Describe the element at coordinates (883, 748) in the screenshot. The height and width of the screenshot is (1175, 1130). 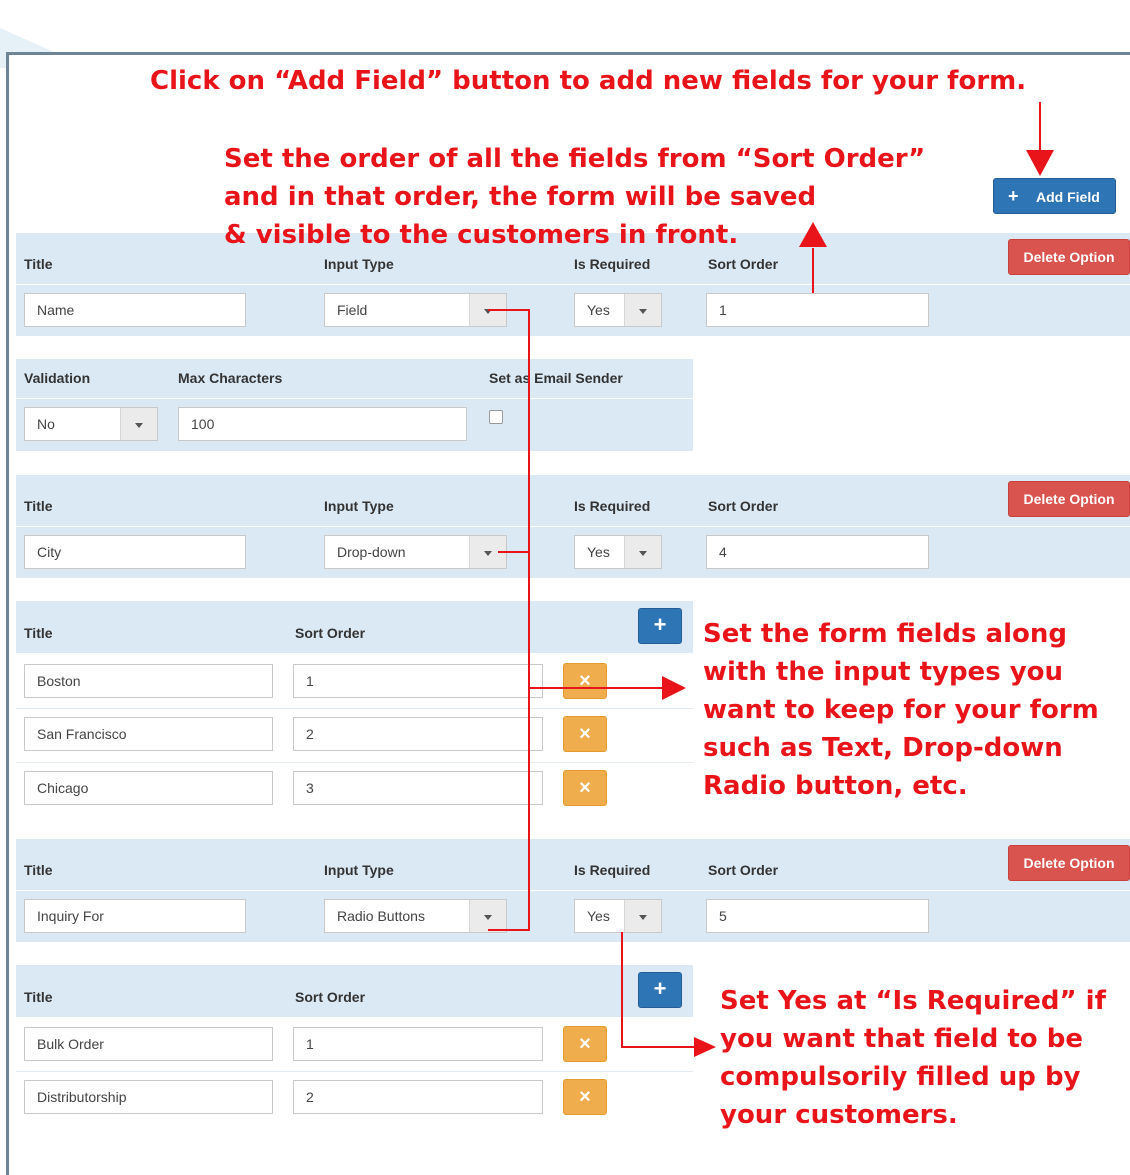
I see `annotation-line: such as Text, Drop-down` at that location.